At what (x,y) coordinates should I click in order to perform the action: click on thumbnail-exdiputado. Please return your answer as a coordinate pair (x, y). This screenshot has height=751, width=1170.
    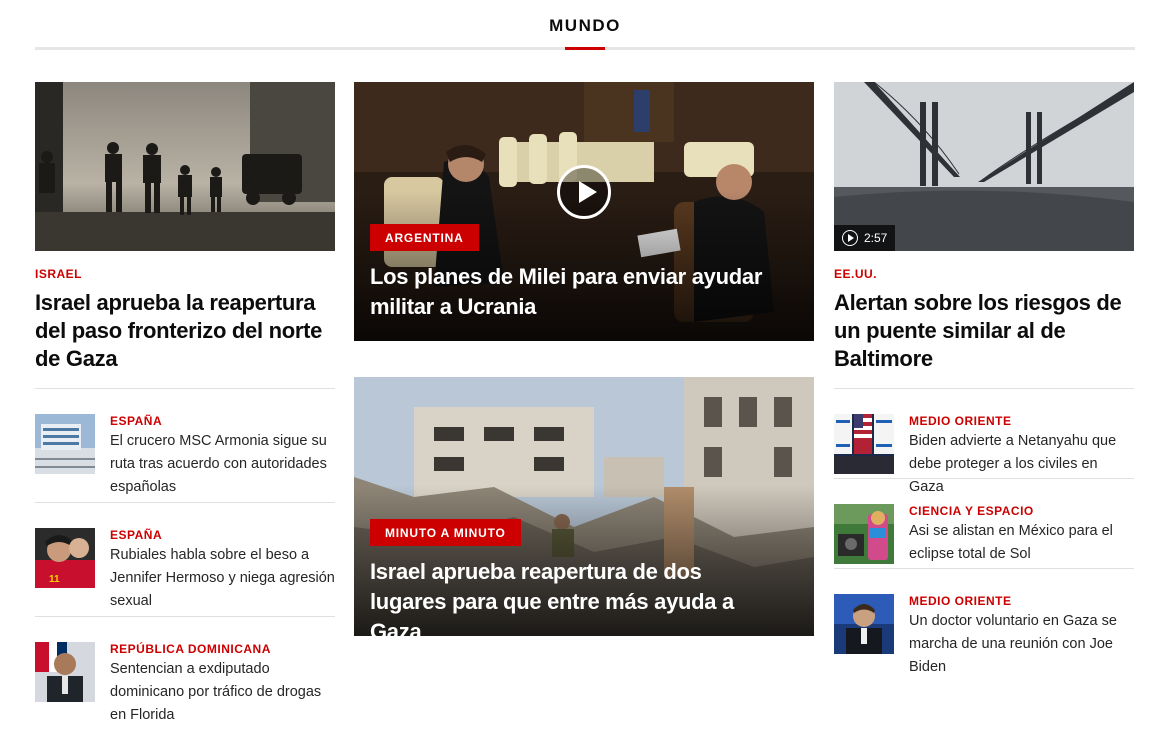
    Looking at the image, I should click on (65, 672).